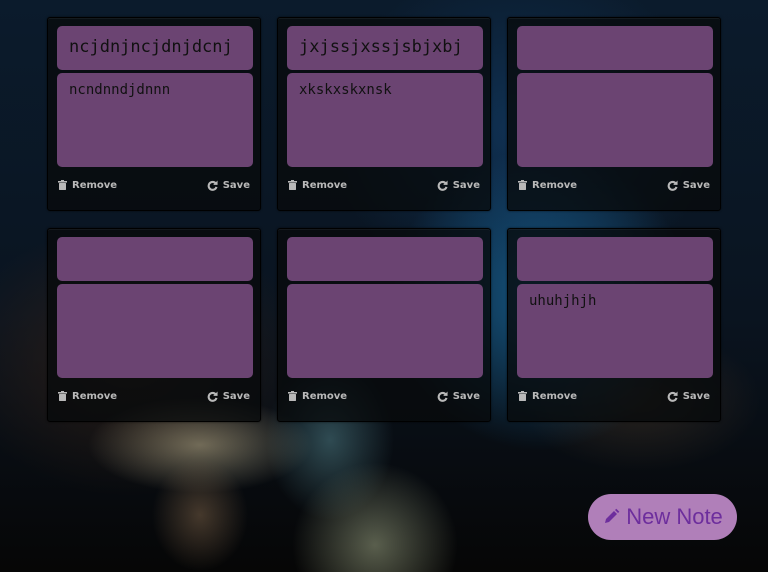 The height and width of the screenshot is (572, 768). Describe the element at coordinates (385, 48) in the screenshot. I see `note-title-field: jxjssjxssjsbjxbj` at that location.